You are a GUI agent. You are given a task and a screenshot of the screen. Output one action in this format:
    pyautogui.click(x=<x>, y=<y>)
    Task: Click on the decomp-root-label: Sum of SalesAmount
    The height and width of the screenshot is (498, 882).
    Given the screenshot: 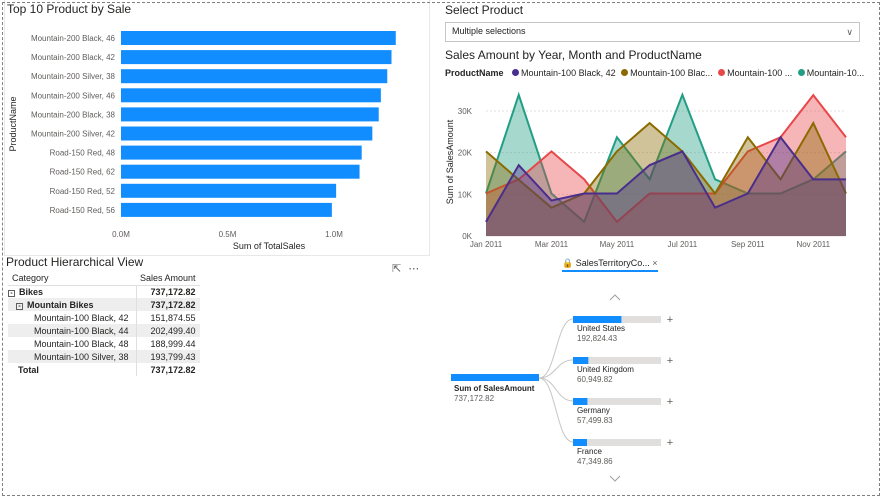 What is the action you would take?
    pyautogui.click(x=494, y=388)
    